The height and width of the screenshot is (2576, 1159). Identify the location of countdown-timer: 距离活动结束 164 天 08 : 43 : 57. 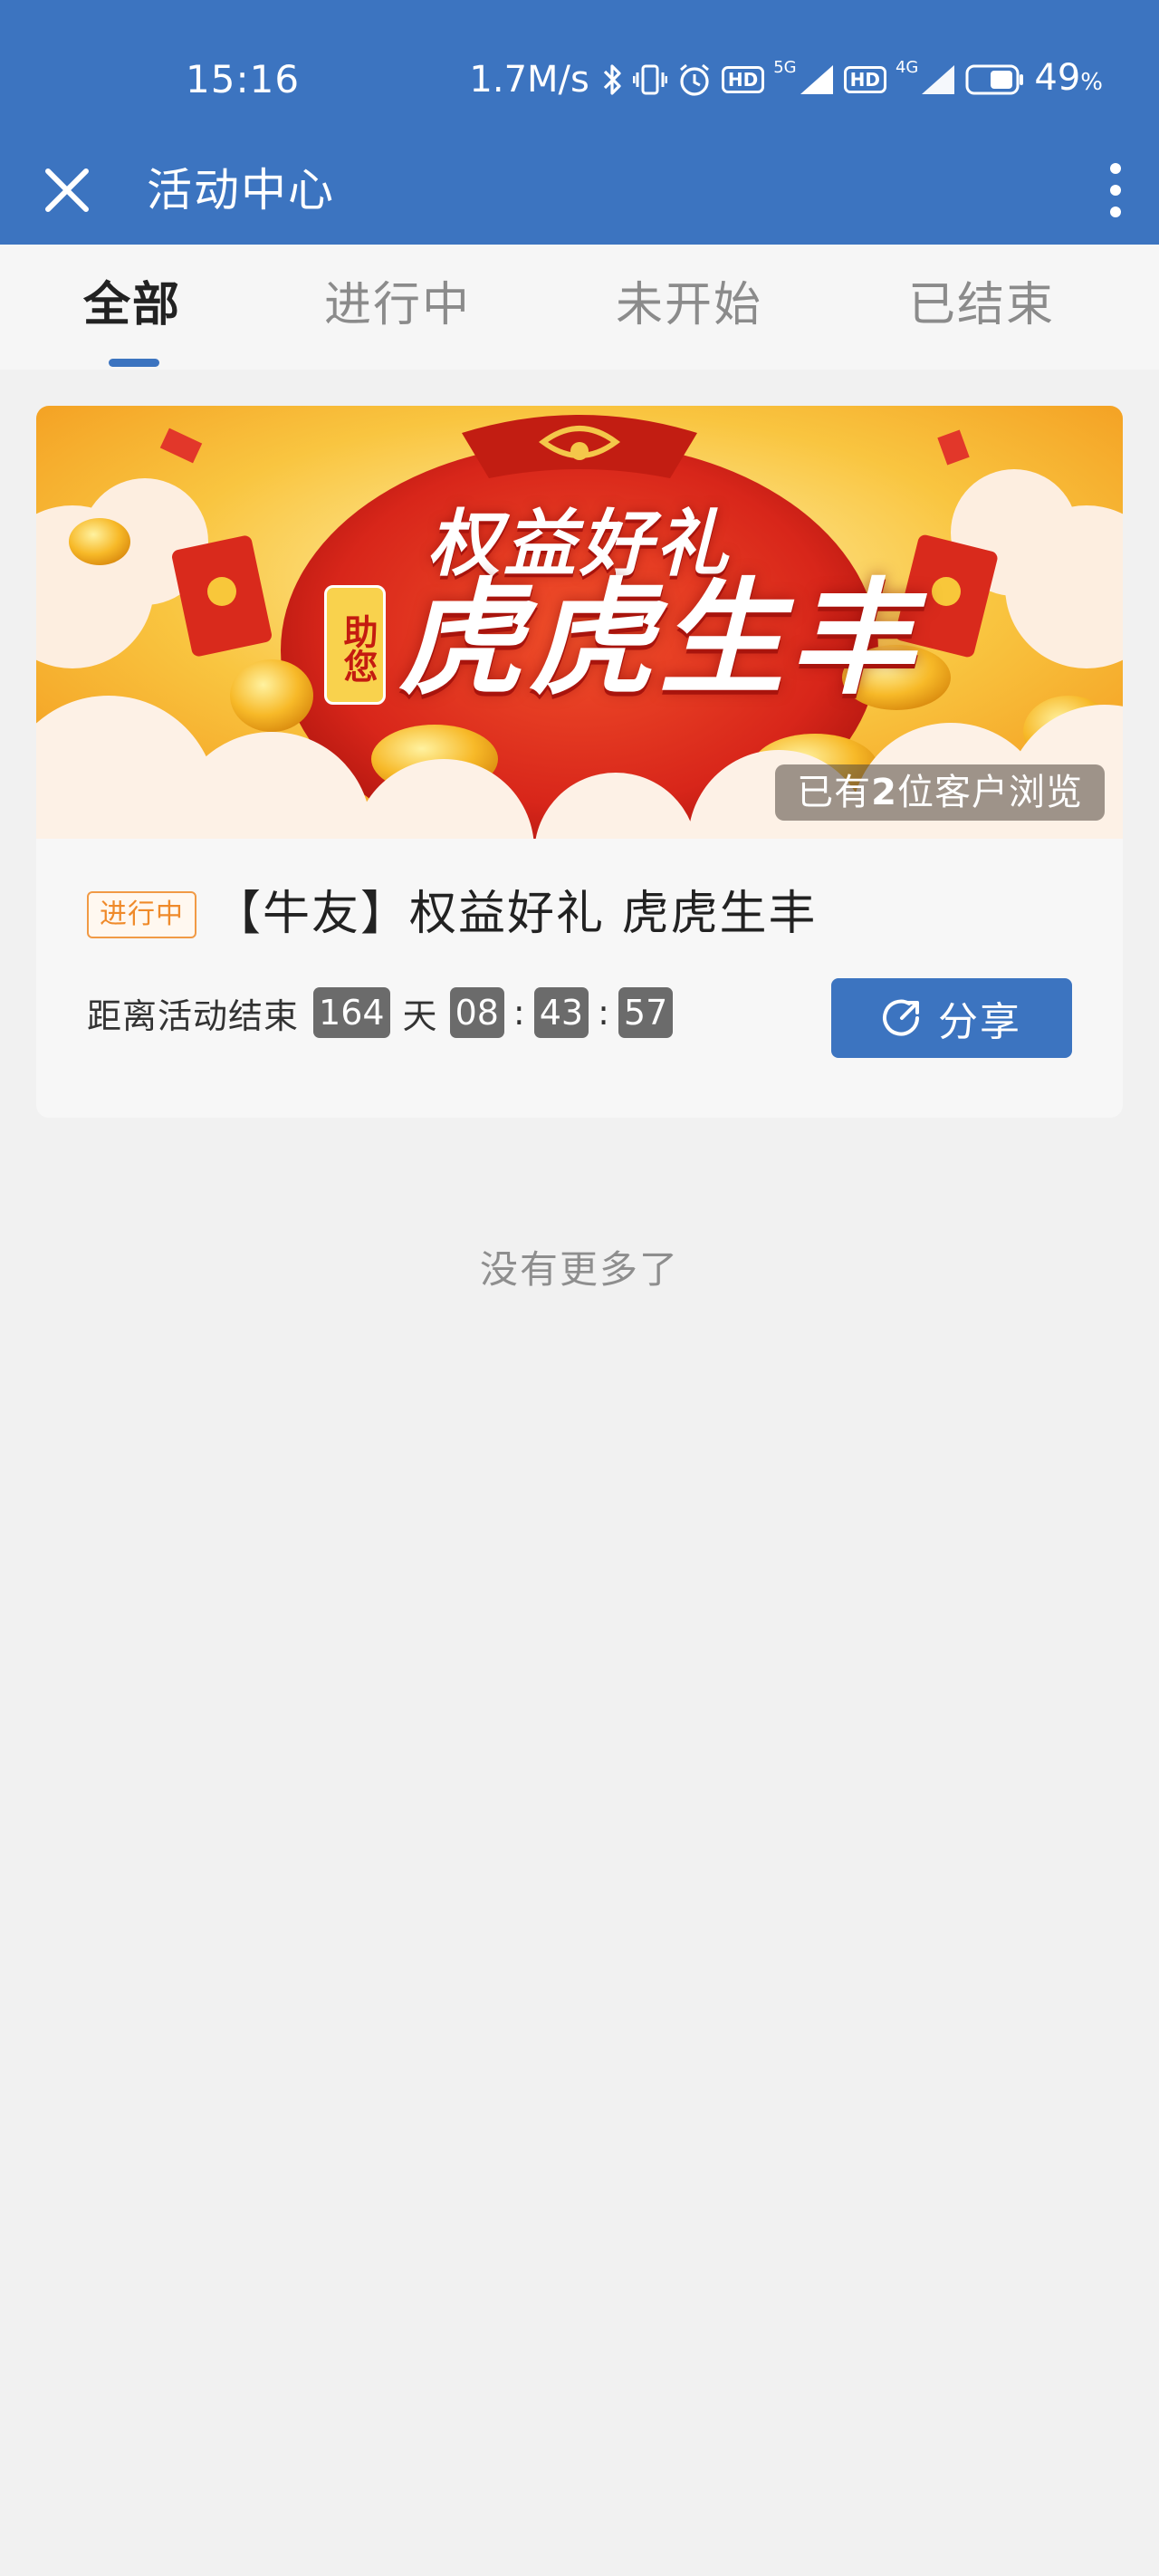
(380, 1013).